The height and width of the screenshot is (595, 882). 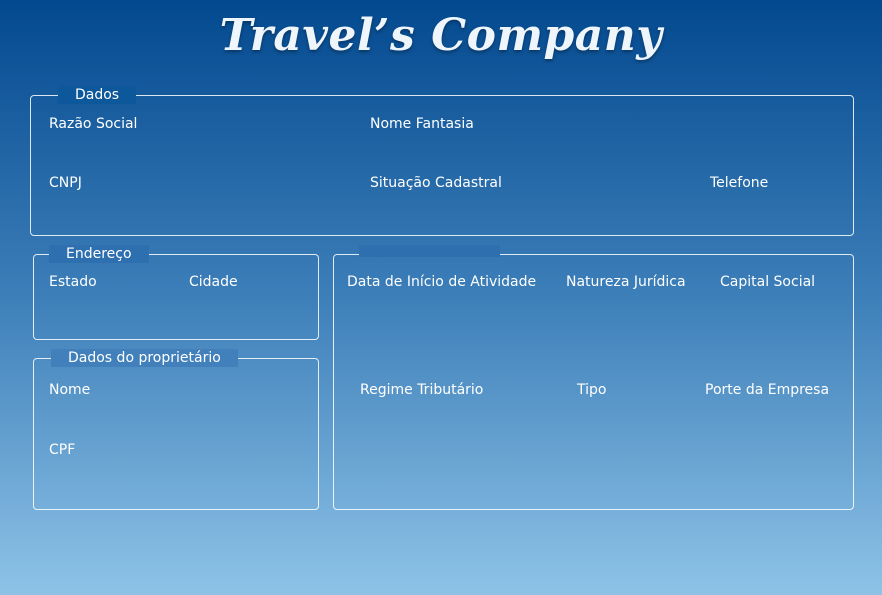 I want to click on empresa-legend, so click(x=429, y=251).